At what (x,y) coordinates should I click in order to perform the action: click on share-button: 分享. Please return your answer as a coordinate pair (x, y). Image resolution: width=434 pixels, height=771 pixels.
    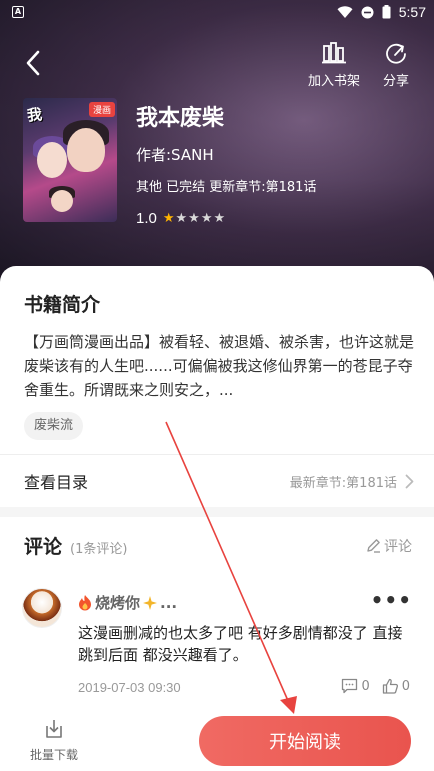
    Looking at the image, I should click on (396, 65).